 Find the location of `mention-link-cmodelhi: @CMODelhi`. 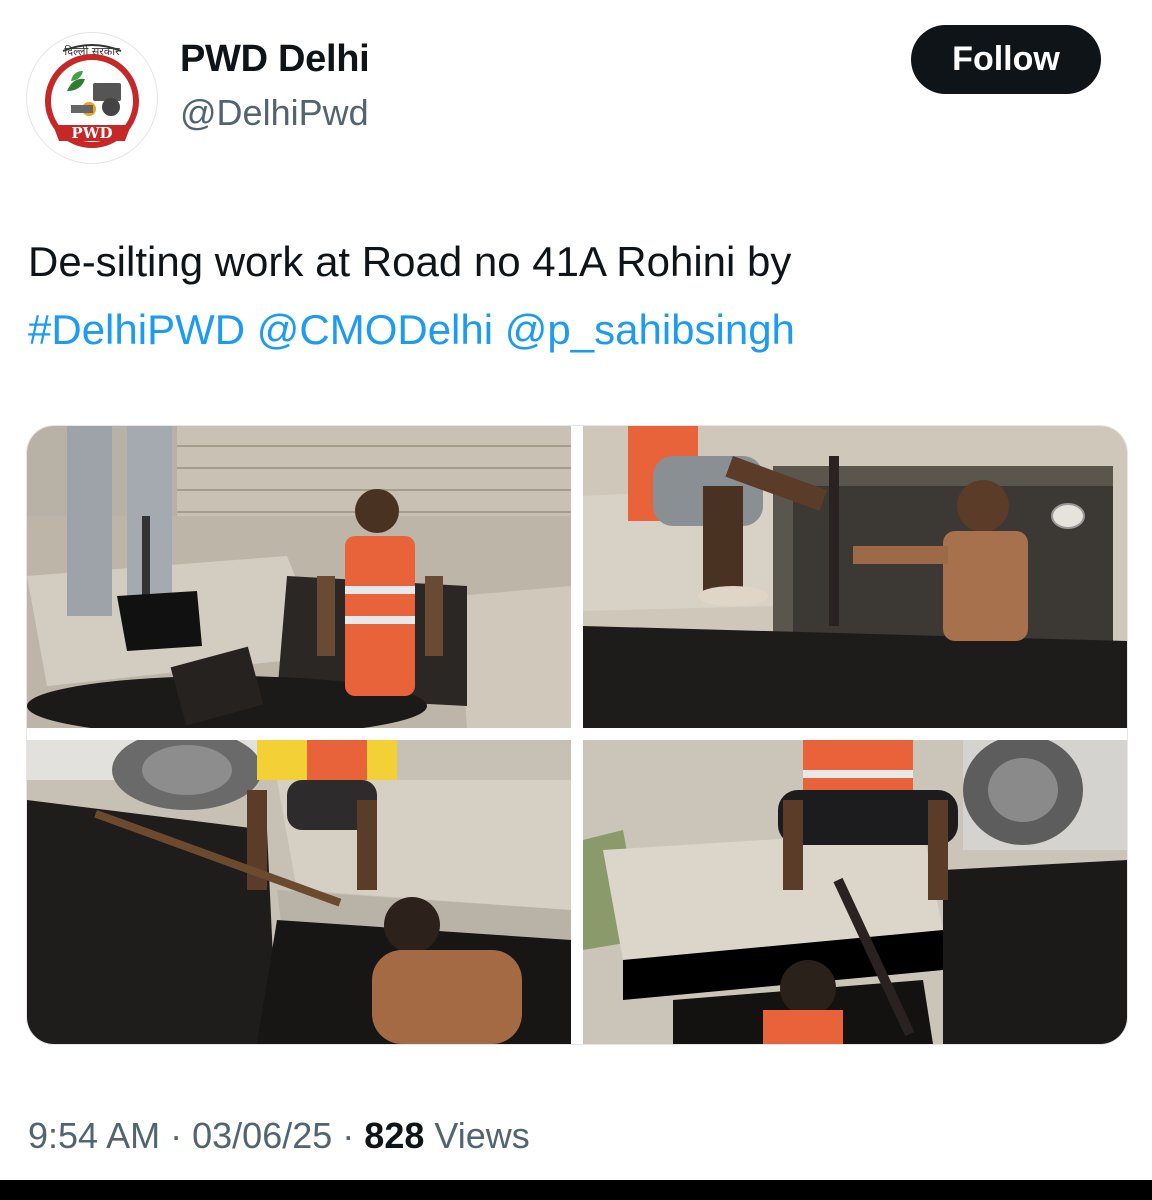

mention-link-cmodelhi: @CMODelhi is located at coordinates (375, 329).